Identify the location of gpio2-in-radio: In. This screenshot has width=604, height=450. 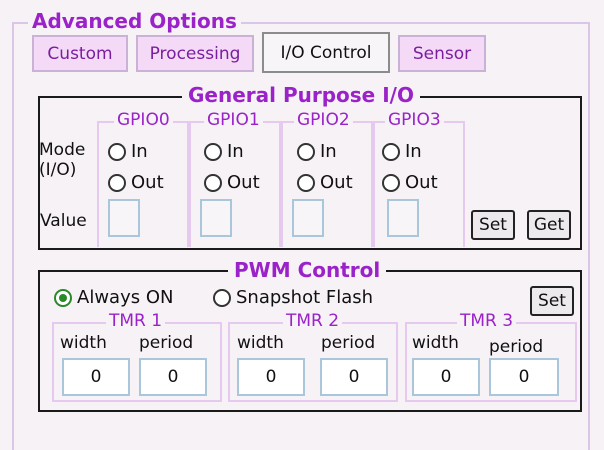
(317, 151).